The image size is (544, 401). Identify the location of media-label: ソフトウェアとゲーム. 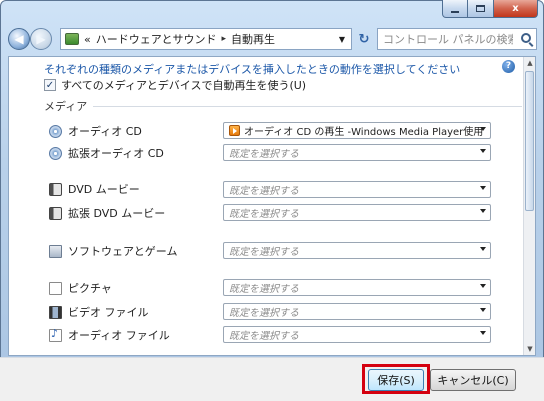
(123, 251).